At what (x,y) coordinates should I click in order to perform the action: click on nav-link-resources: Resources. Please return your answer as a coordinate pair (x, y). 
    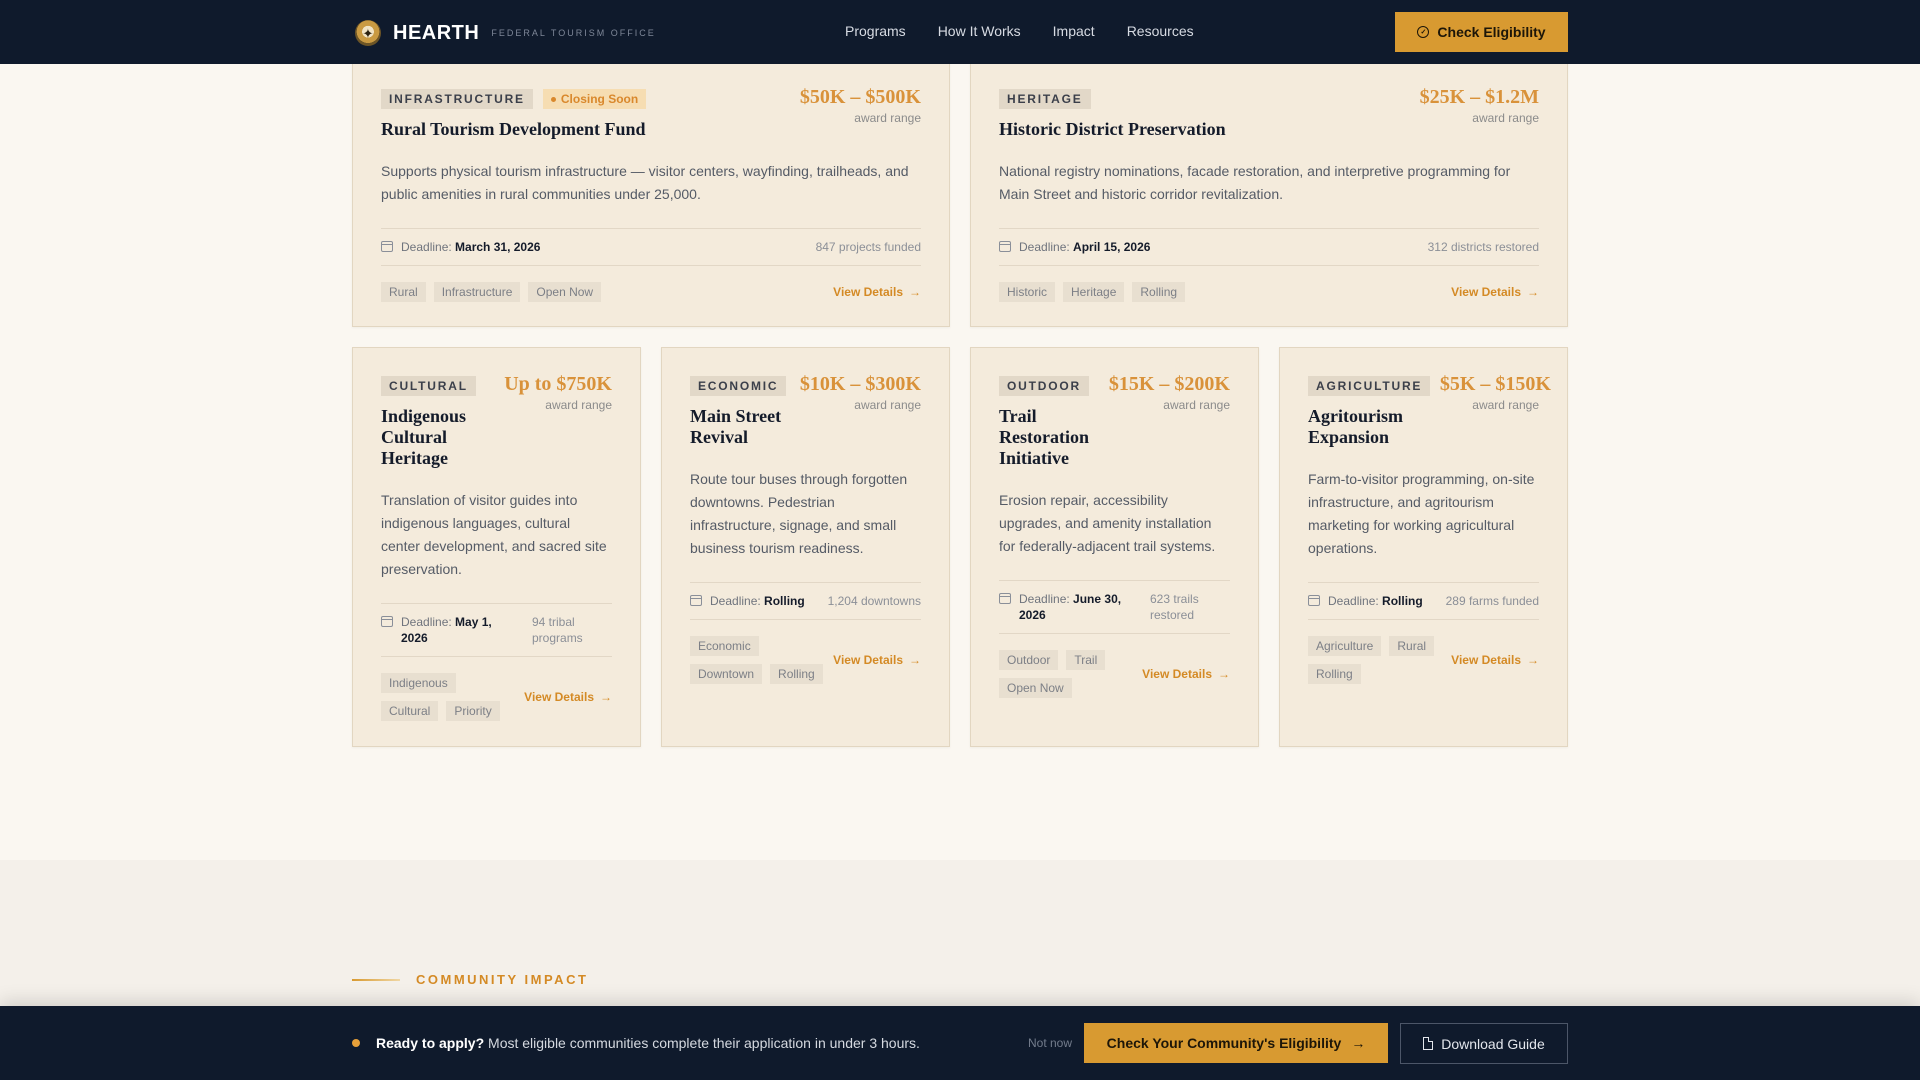
    Looking at the image, I should click on (1160, 31).